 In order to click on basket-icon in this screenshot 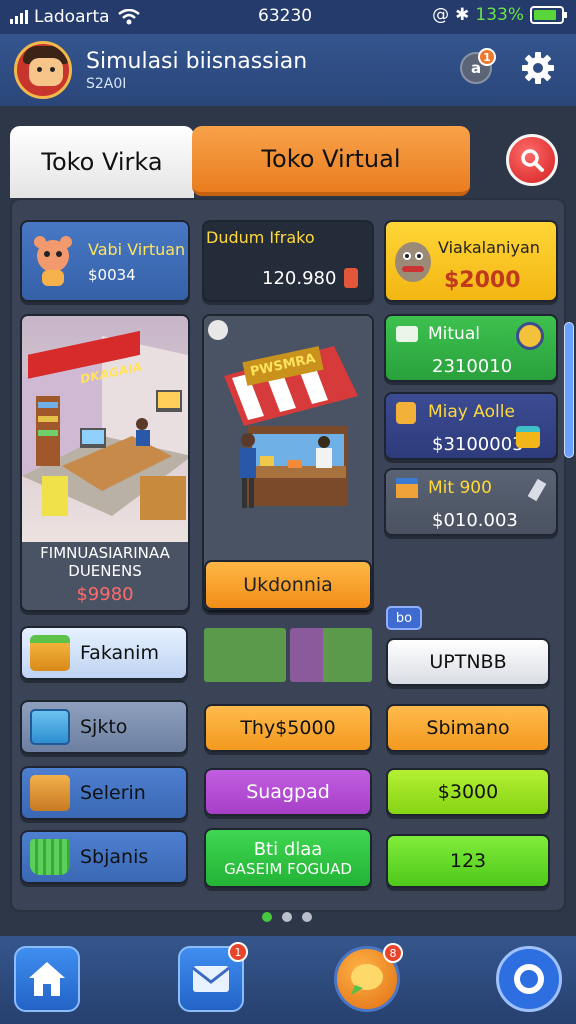, I will do `click(50, 857)`.